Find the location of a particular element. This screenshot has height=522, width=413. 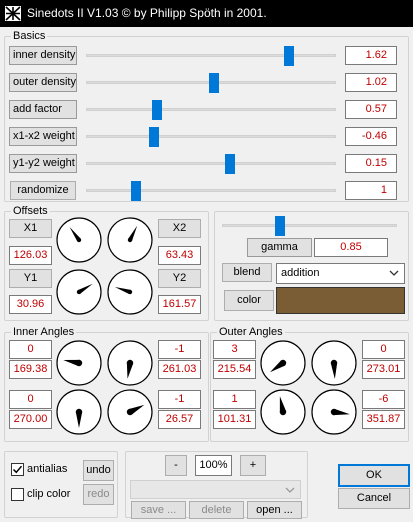

x2-dial is located at coordinates (130, 240).